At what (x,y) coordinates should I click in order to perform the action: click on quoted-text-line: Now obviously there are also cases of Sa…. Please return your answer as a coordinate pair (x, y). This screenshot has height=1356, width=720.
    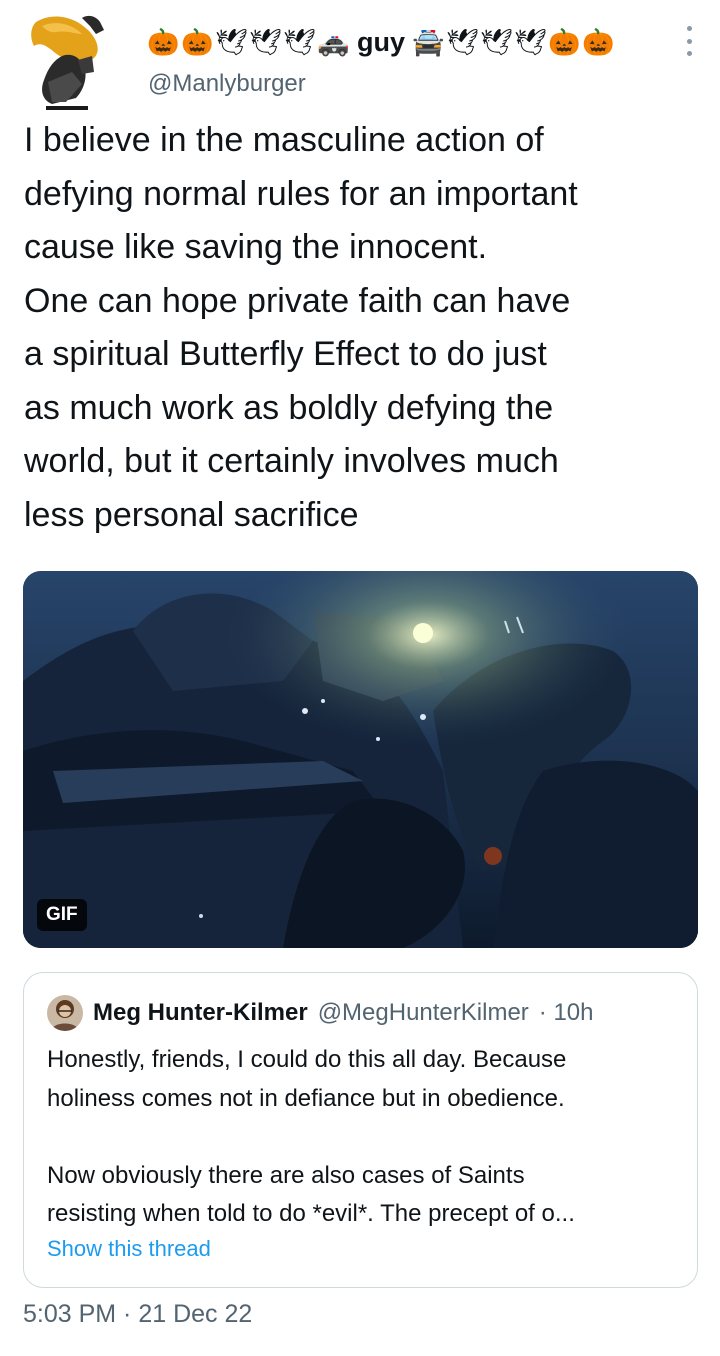
    Looking at the image, I should click on (286, 1175).